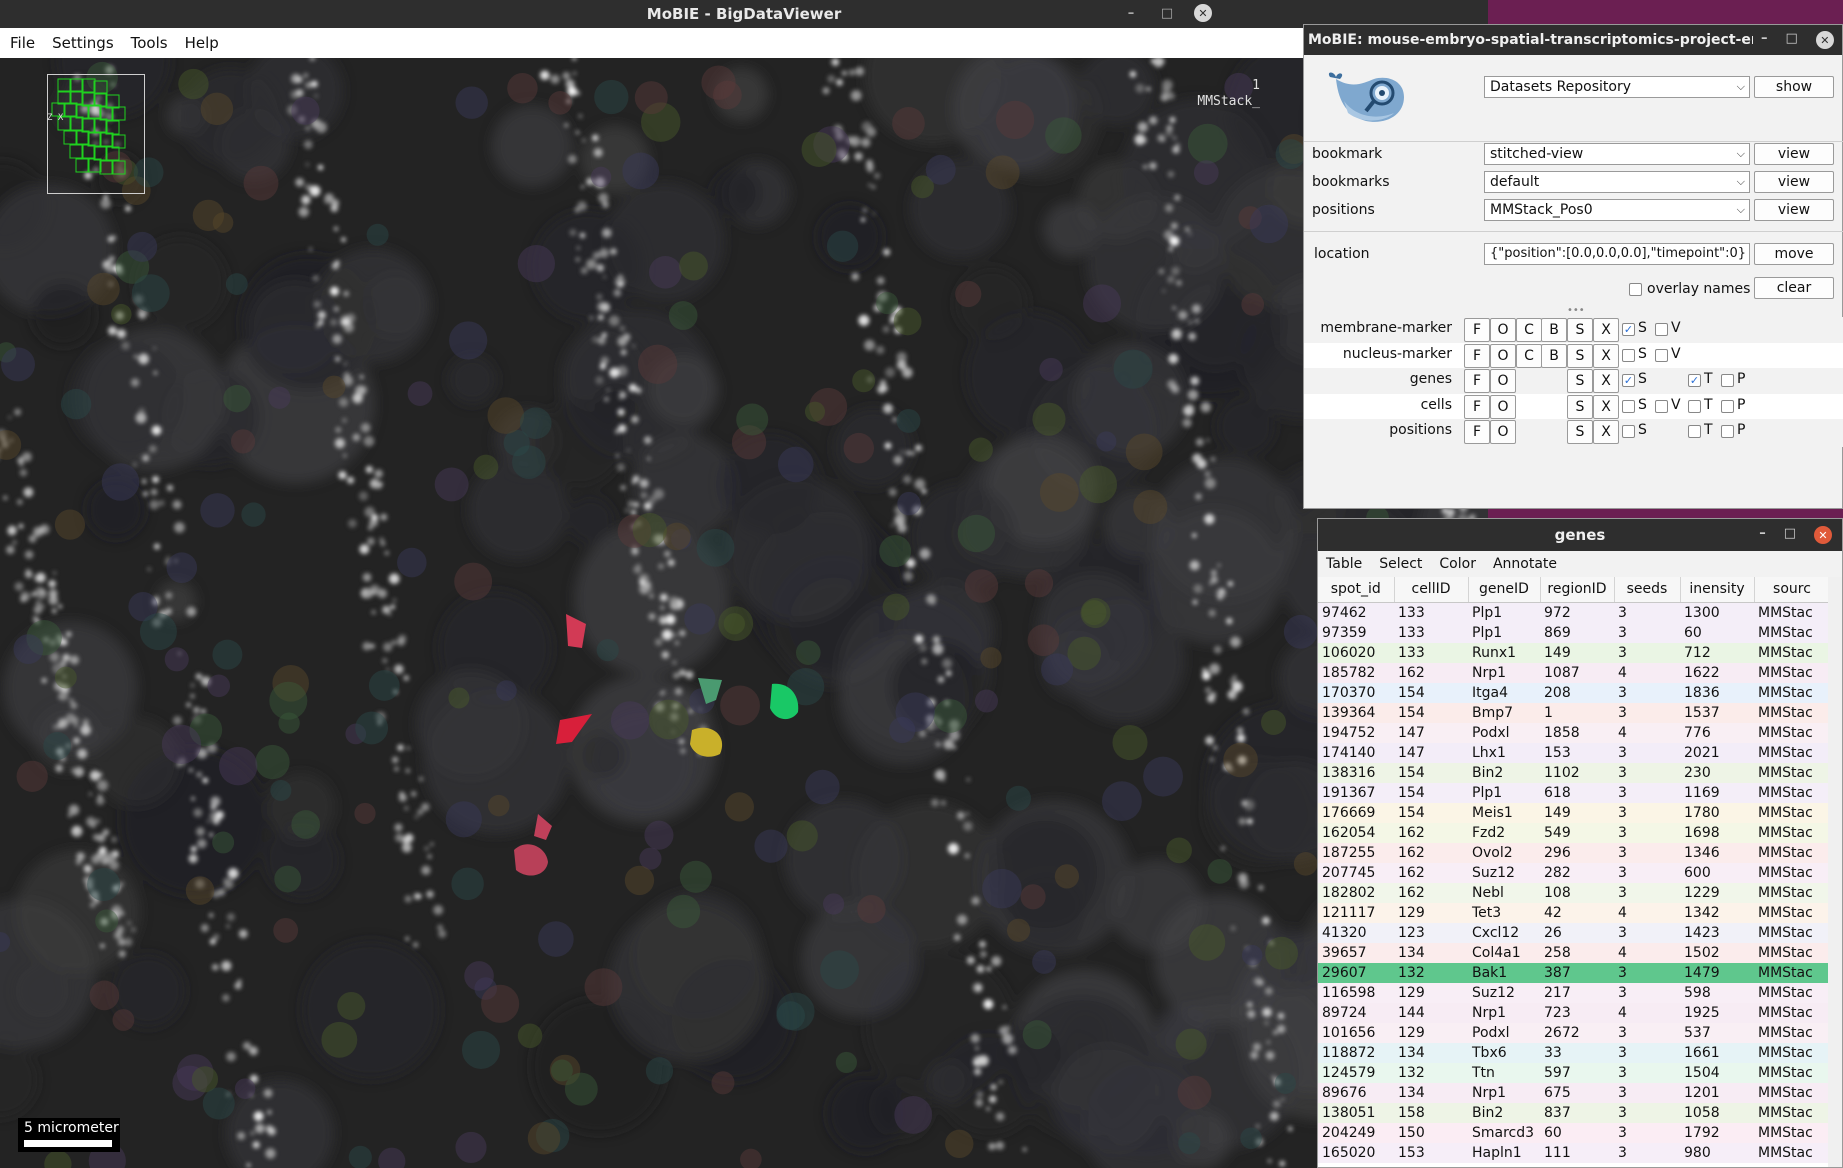  What do you see at coordinates (1574, 752) in the screenshot?
I see `table-row: 174140 147 Lhx1 153 3 2021 MMStac` at bounding box center [1574, 752].